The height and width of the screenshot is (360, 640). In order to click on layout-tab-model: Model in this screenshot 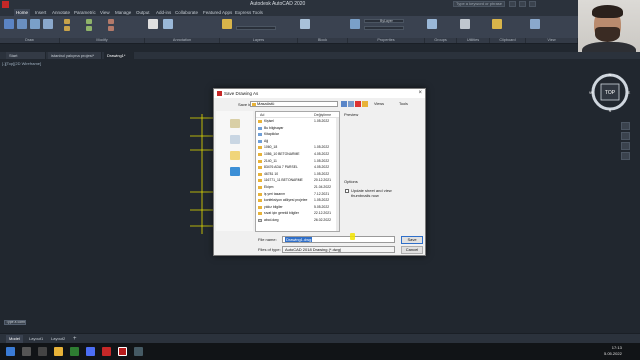, I will do `click(14, 339)`.